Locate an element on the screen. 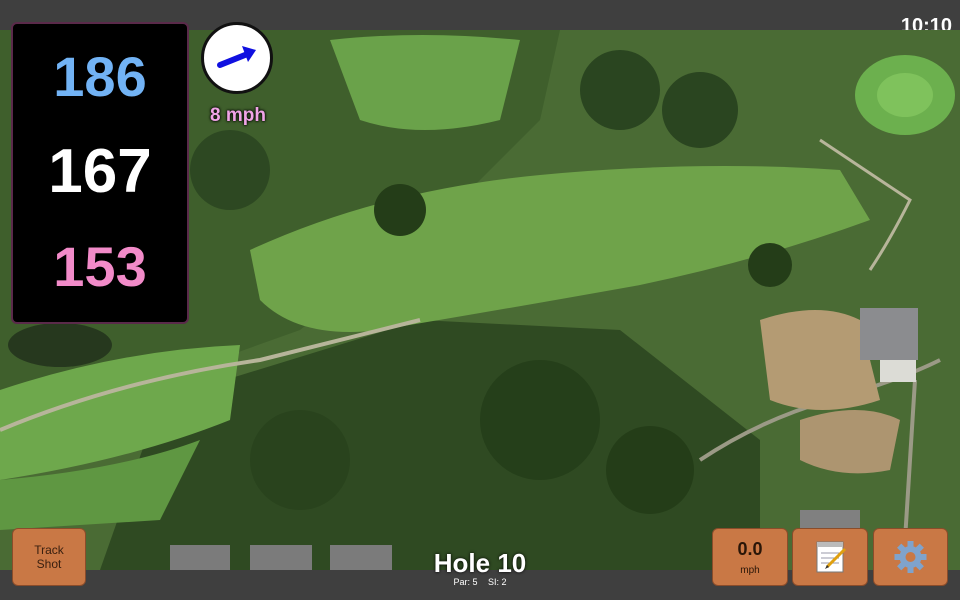 The width and height of the screenshot is (960, 600). wind-direction-dial is located at coordinates (237, 58).